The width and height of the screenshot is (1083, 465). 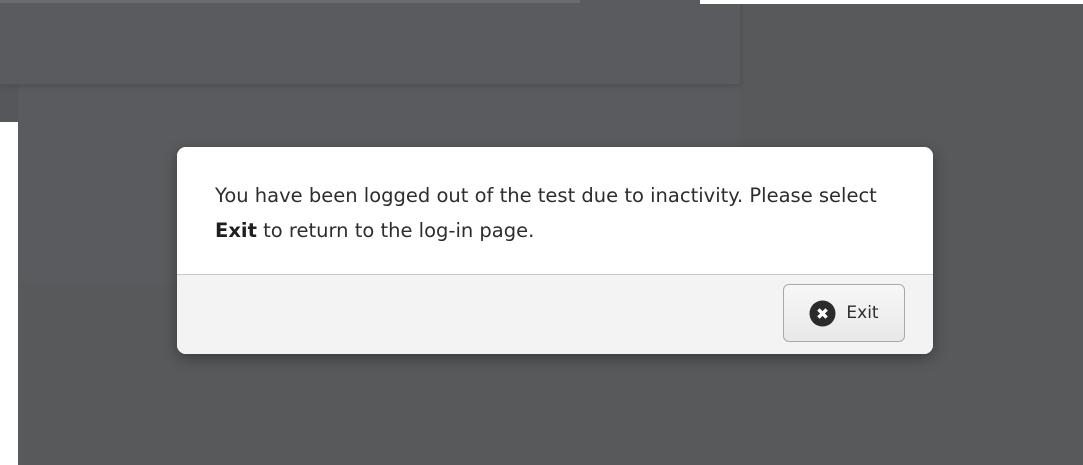 I want to click on dialog-message-exit-emphasis: Exit, so click(x=236, y=230).